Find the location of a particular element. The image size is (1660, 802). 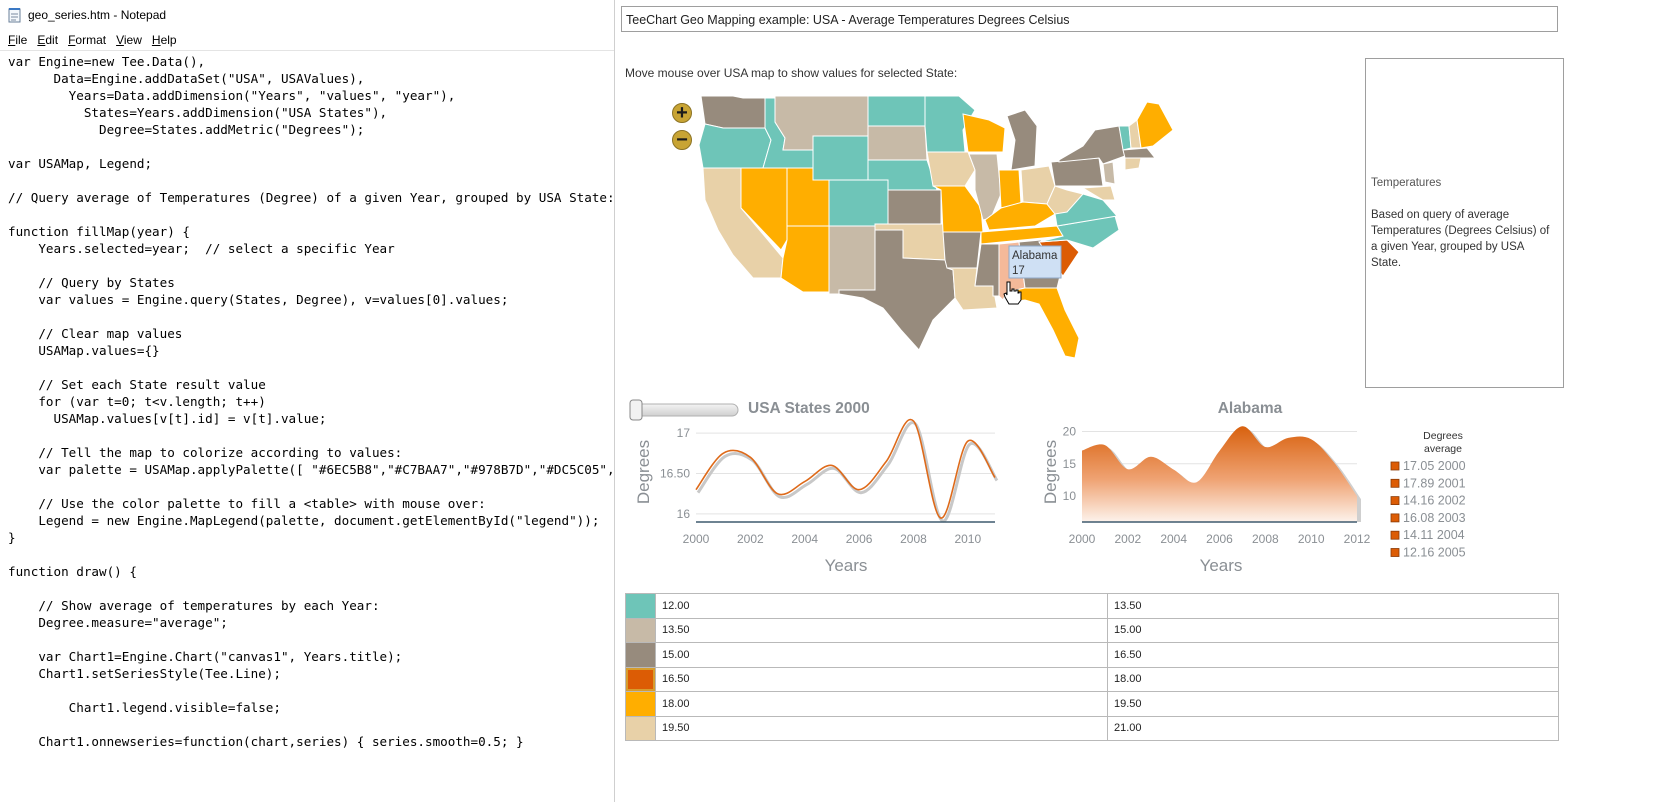

chart2-x-tick: 2004 is located at coordinates (1173, 539).